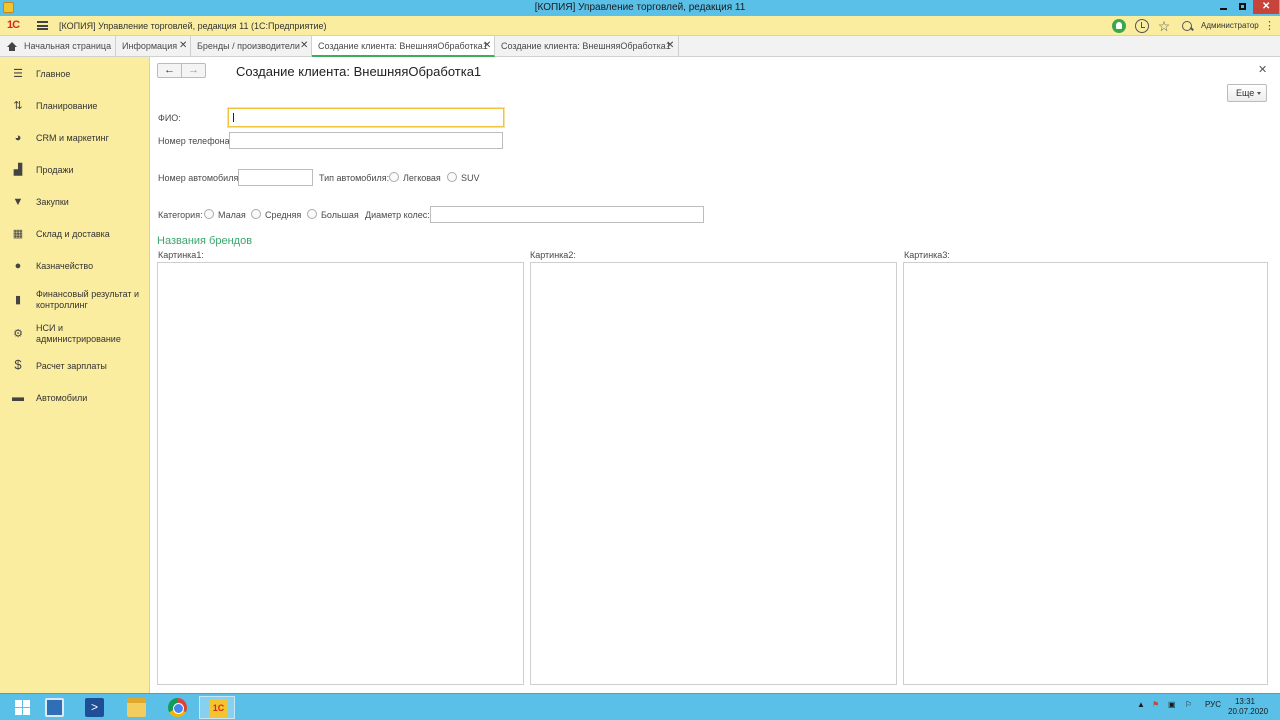 The height and width of the screenshot is (720, 1280). I want to click on category-option-label: Малая, so click(232, 215).